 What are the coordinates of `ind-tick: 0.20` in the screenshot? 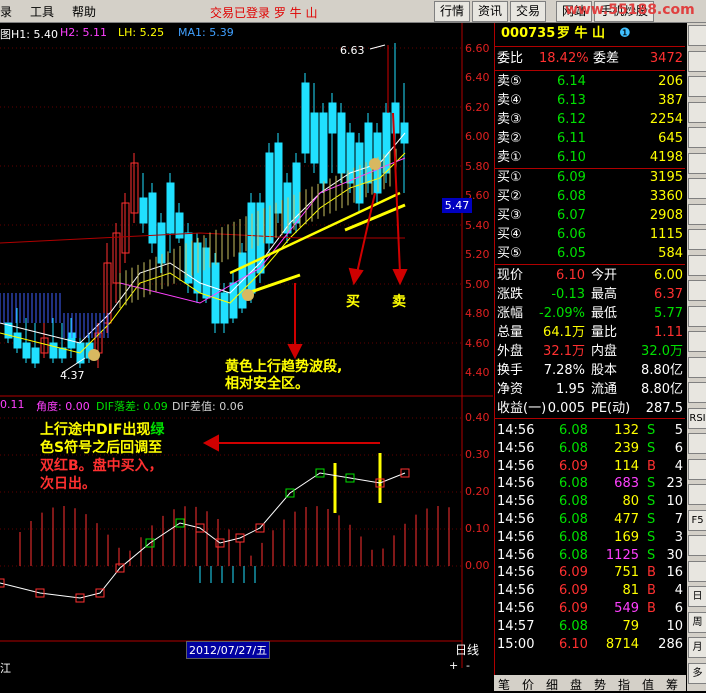 It's located at (477, 491).